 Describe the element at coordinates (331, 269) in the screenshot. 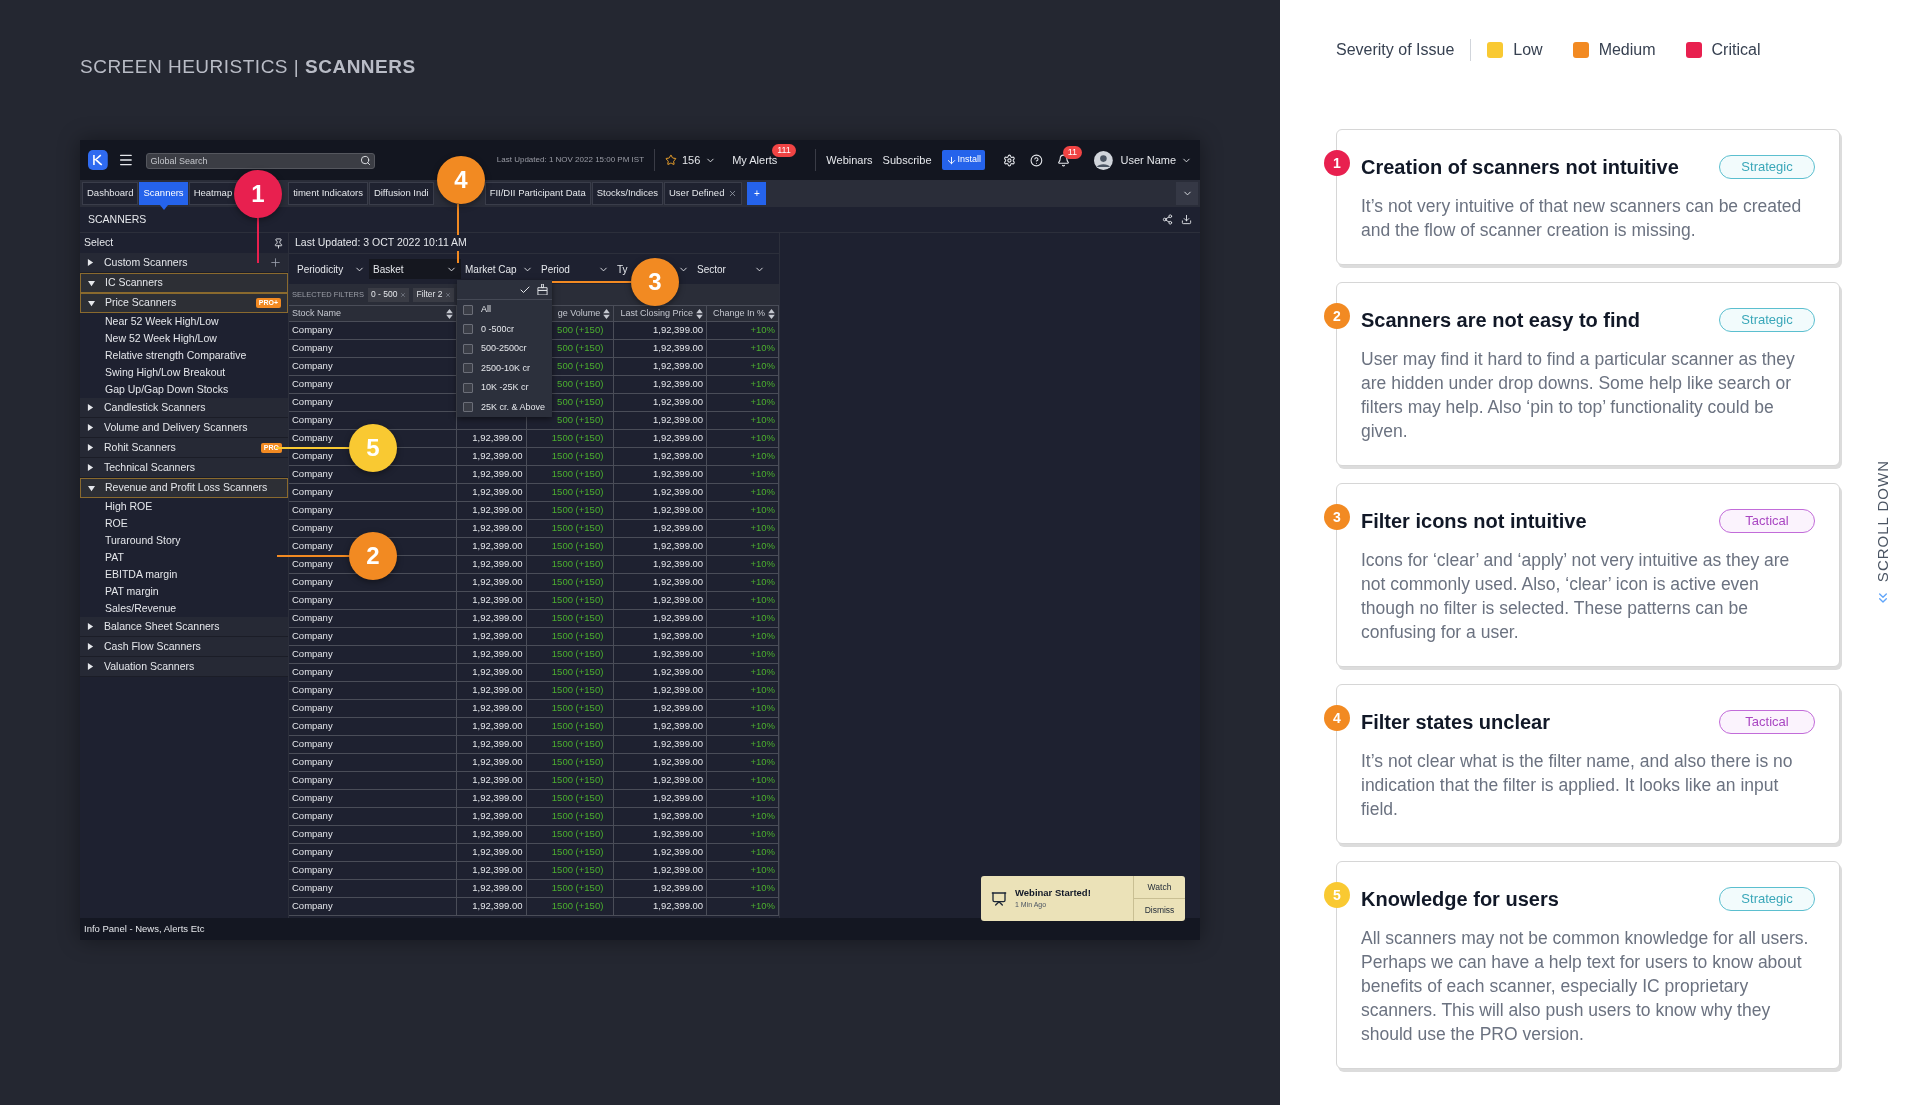

I see `filter-dropdown: Periodicity` at that location.